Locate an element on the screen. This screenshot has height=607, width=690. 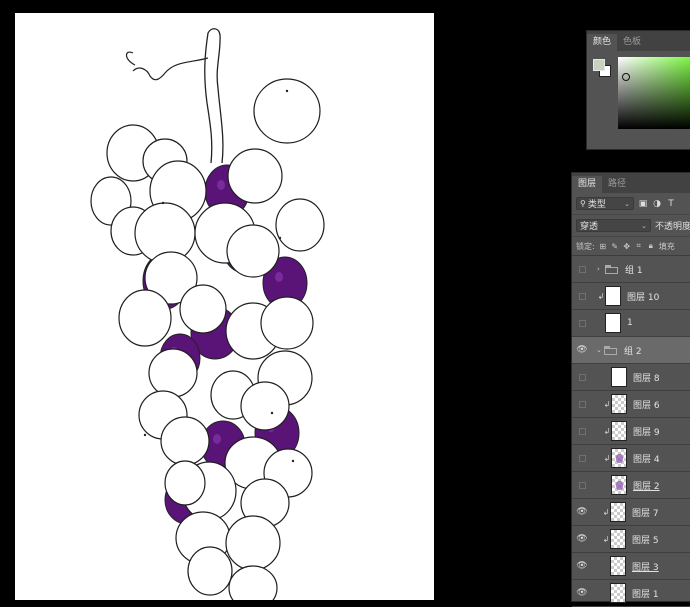
folder-icon is located at coordinates (611, 350).